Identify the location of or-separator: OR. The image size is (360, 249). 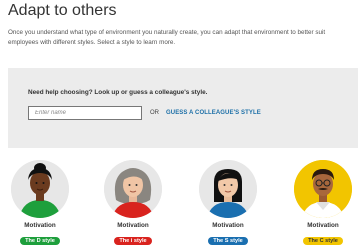
(154, 113).